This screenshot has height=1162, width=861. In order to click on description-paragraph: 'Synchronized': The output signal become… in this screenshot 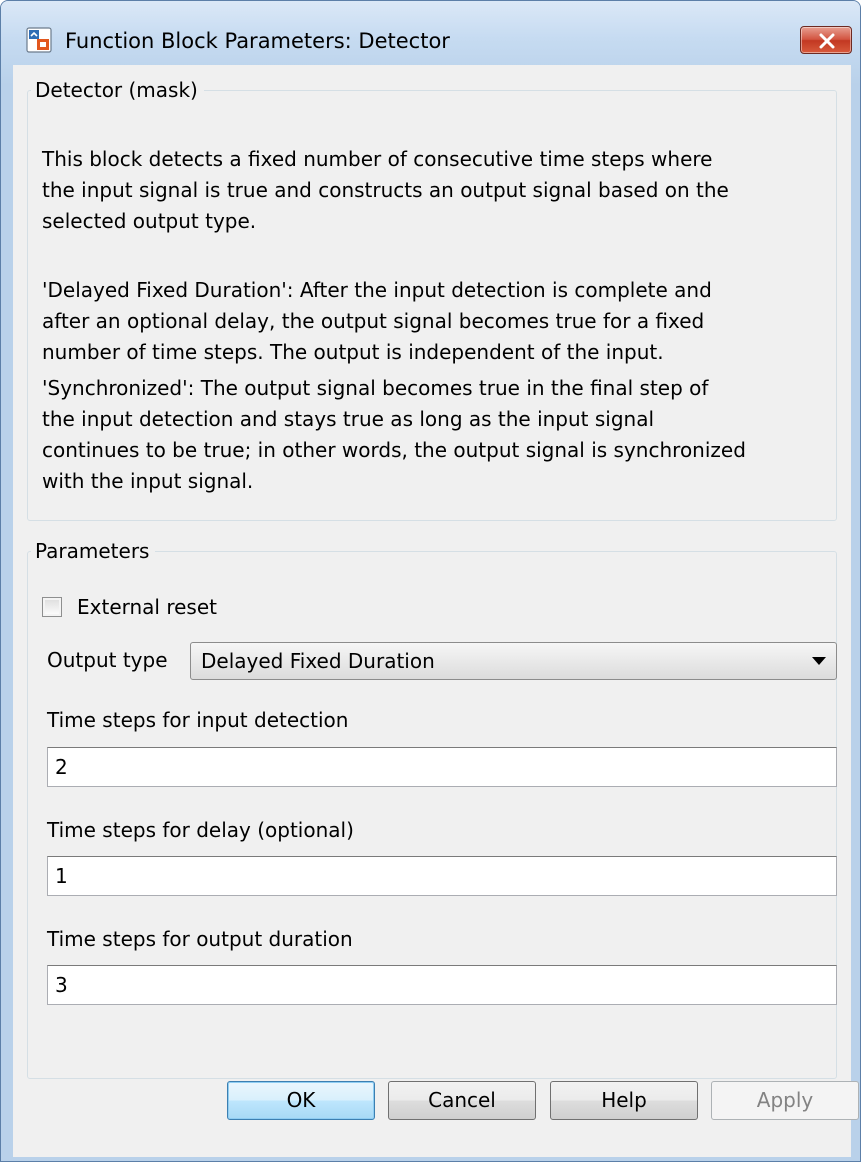, I will do `click(394, 434)`.